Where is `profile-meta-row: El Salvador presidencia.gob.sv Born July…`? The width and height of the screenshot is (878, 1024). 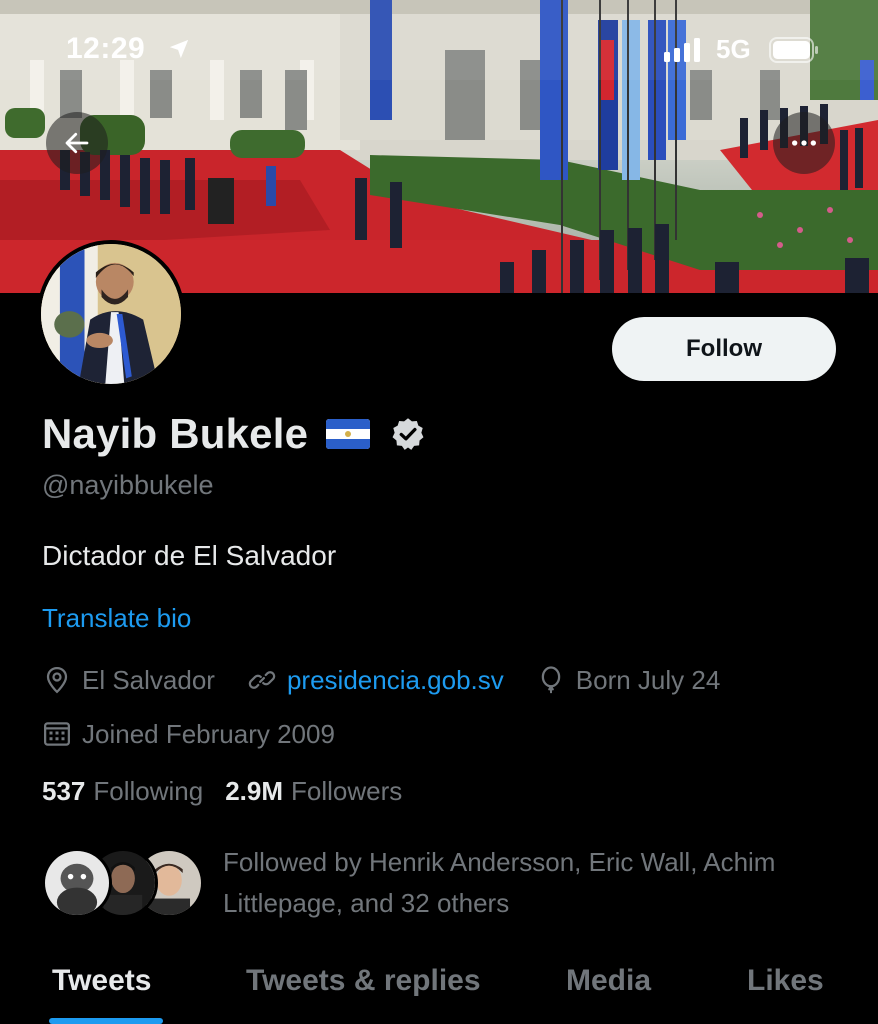 profile-meta-row: El Salvador presidencia.gob.sv Born July… is located at coordinates (381, 680).